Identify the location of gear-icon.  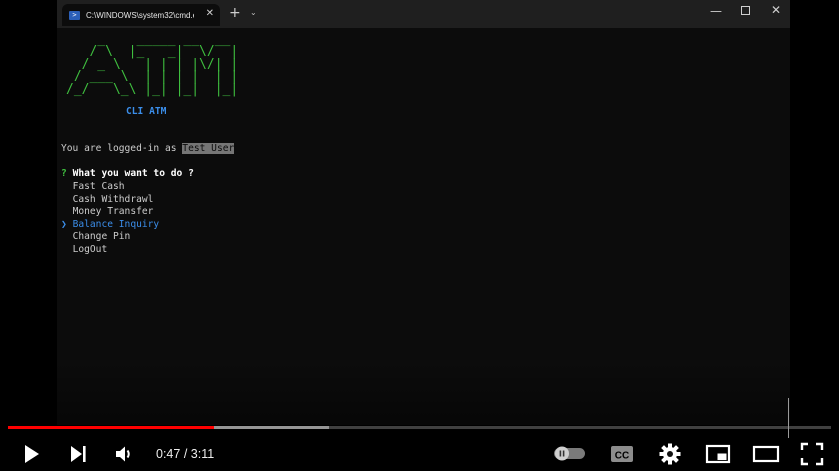
(670, 454).